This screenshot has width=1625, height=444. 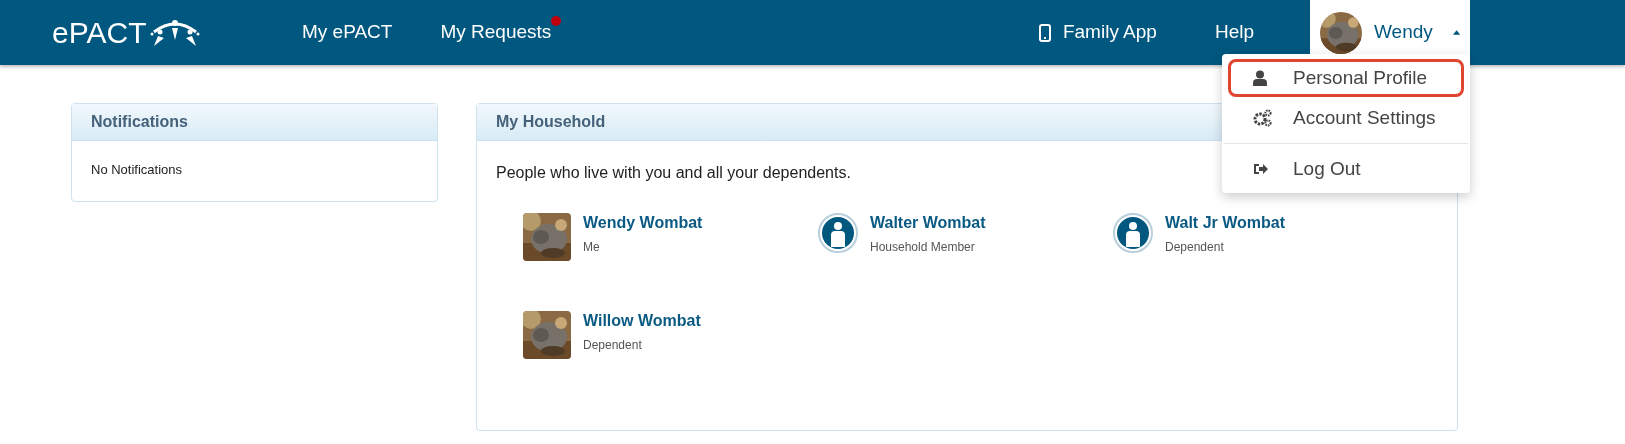 What do you see at coordinates (1044, 32) in the screenshot?
I see `mobile-phone-icon` at bounding box center [1044, 32].